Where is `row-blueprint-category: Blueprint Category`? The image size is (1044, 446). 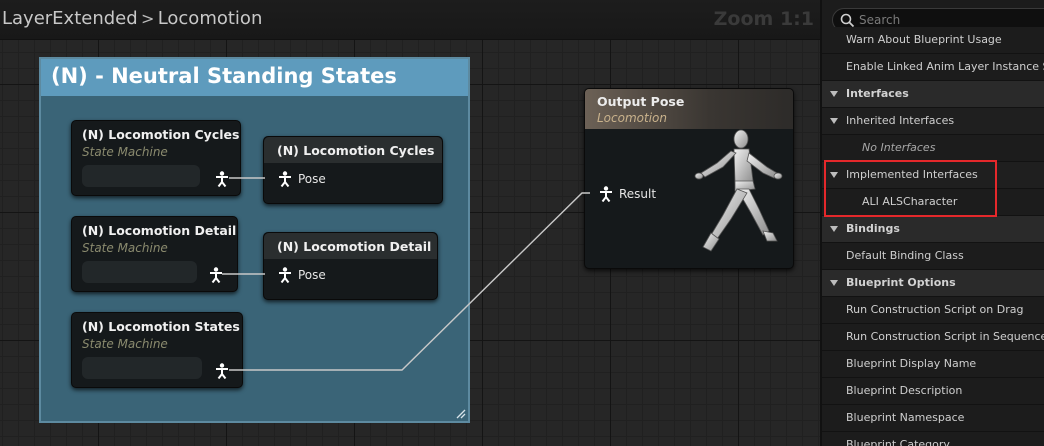
row-blueprint-category: Blueprint Category is located at coordinates (933, 439).